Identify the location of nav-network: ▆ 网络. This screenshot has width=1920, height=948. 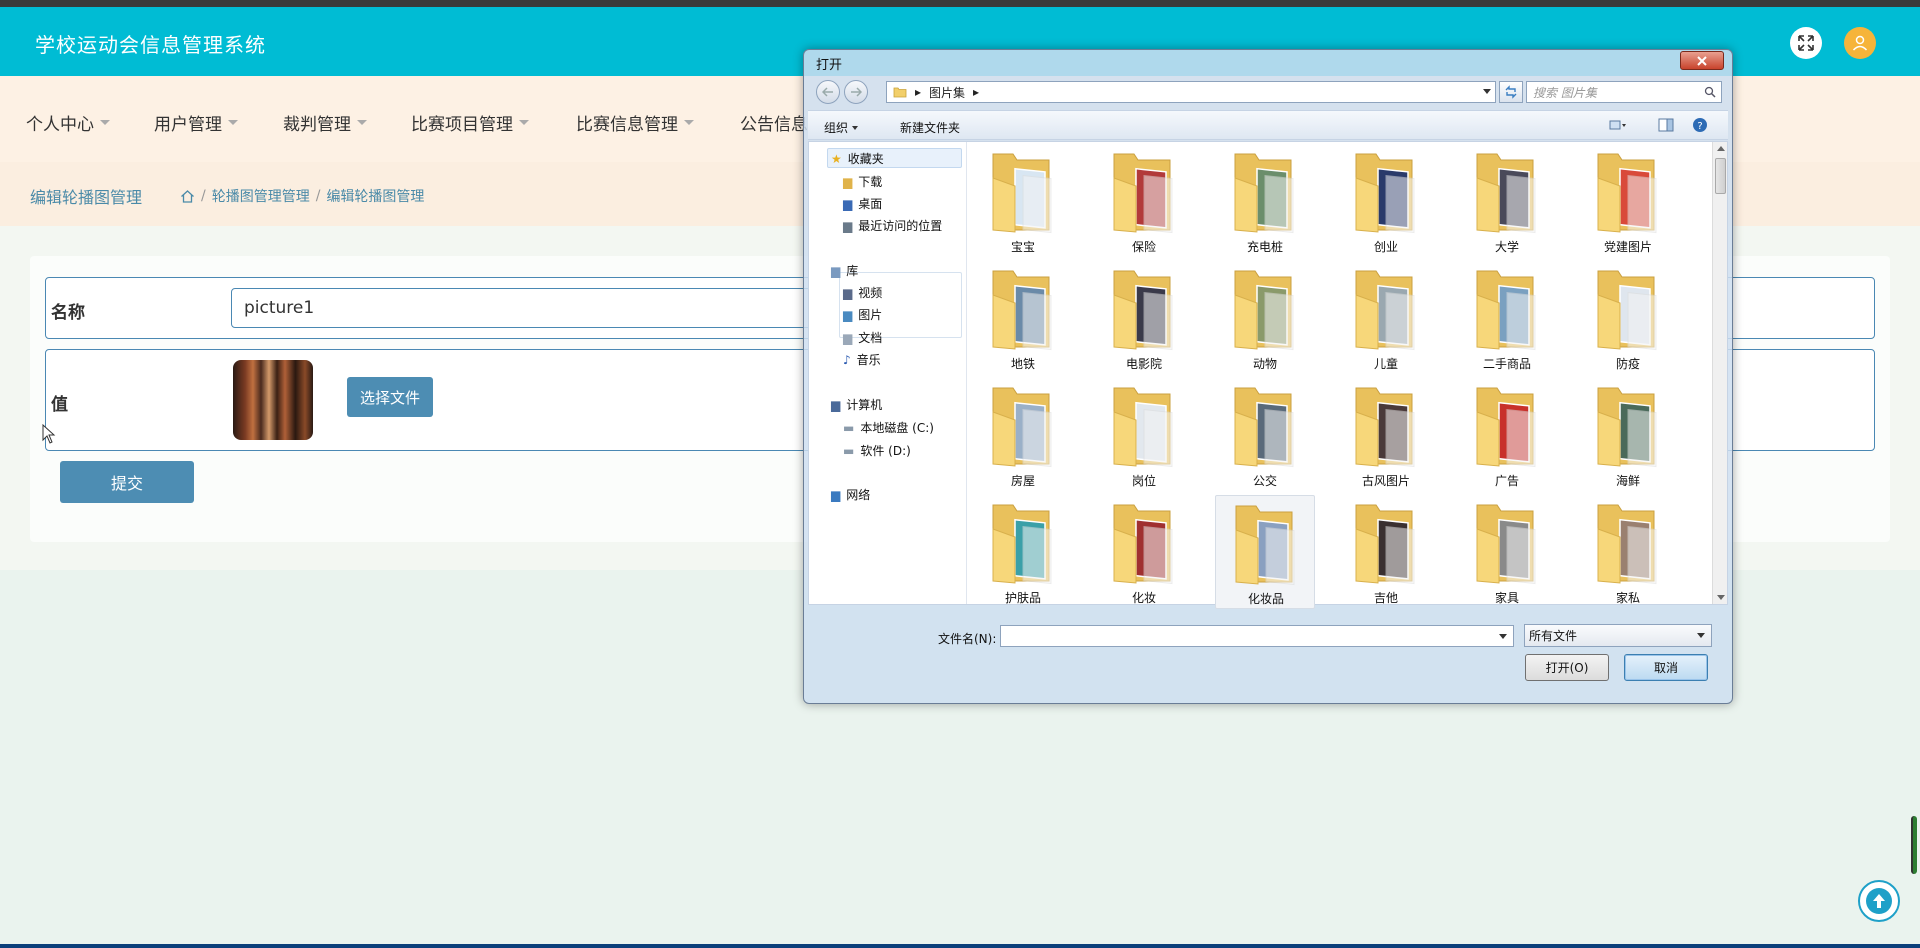
(850, 494).